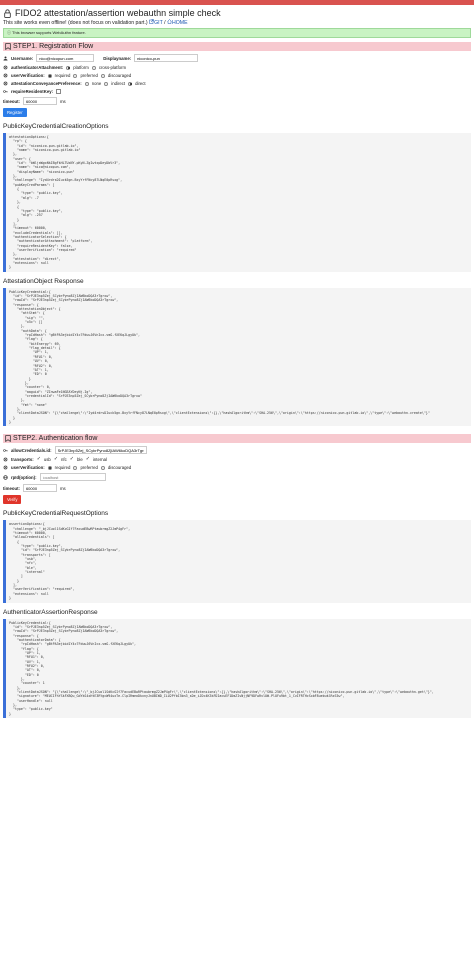 This screenshot has width=474, height=965. What do you see at coordinates (72, 459) in the screenshot?
I see `transport-ble-checkbox: ✓` at bounding box center [72, 459].